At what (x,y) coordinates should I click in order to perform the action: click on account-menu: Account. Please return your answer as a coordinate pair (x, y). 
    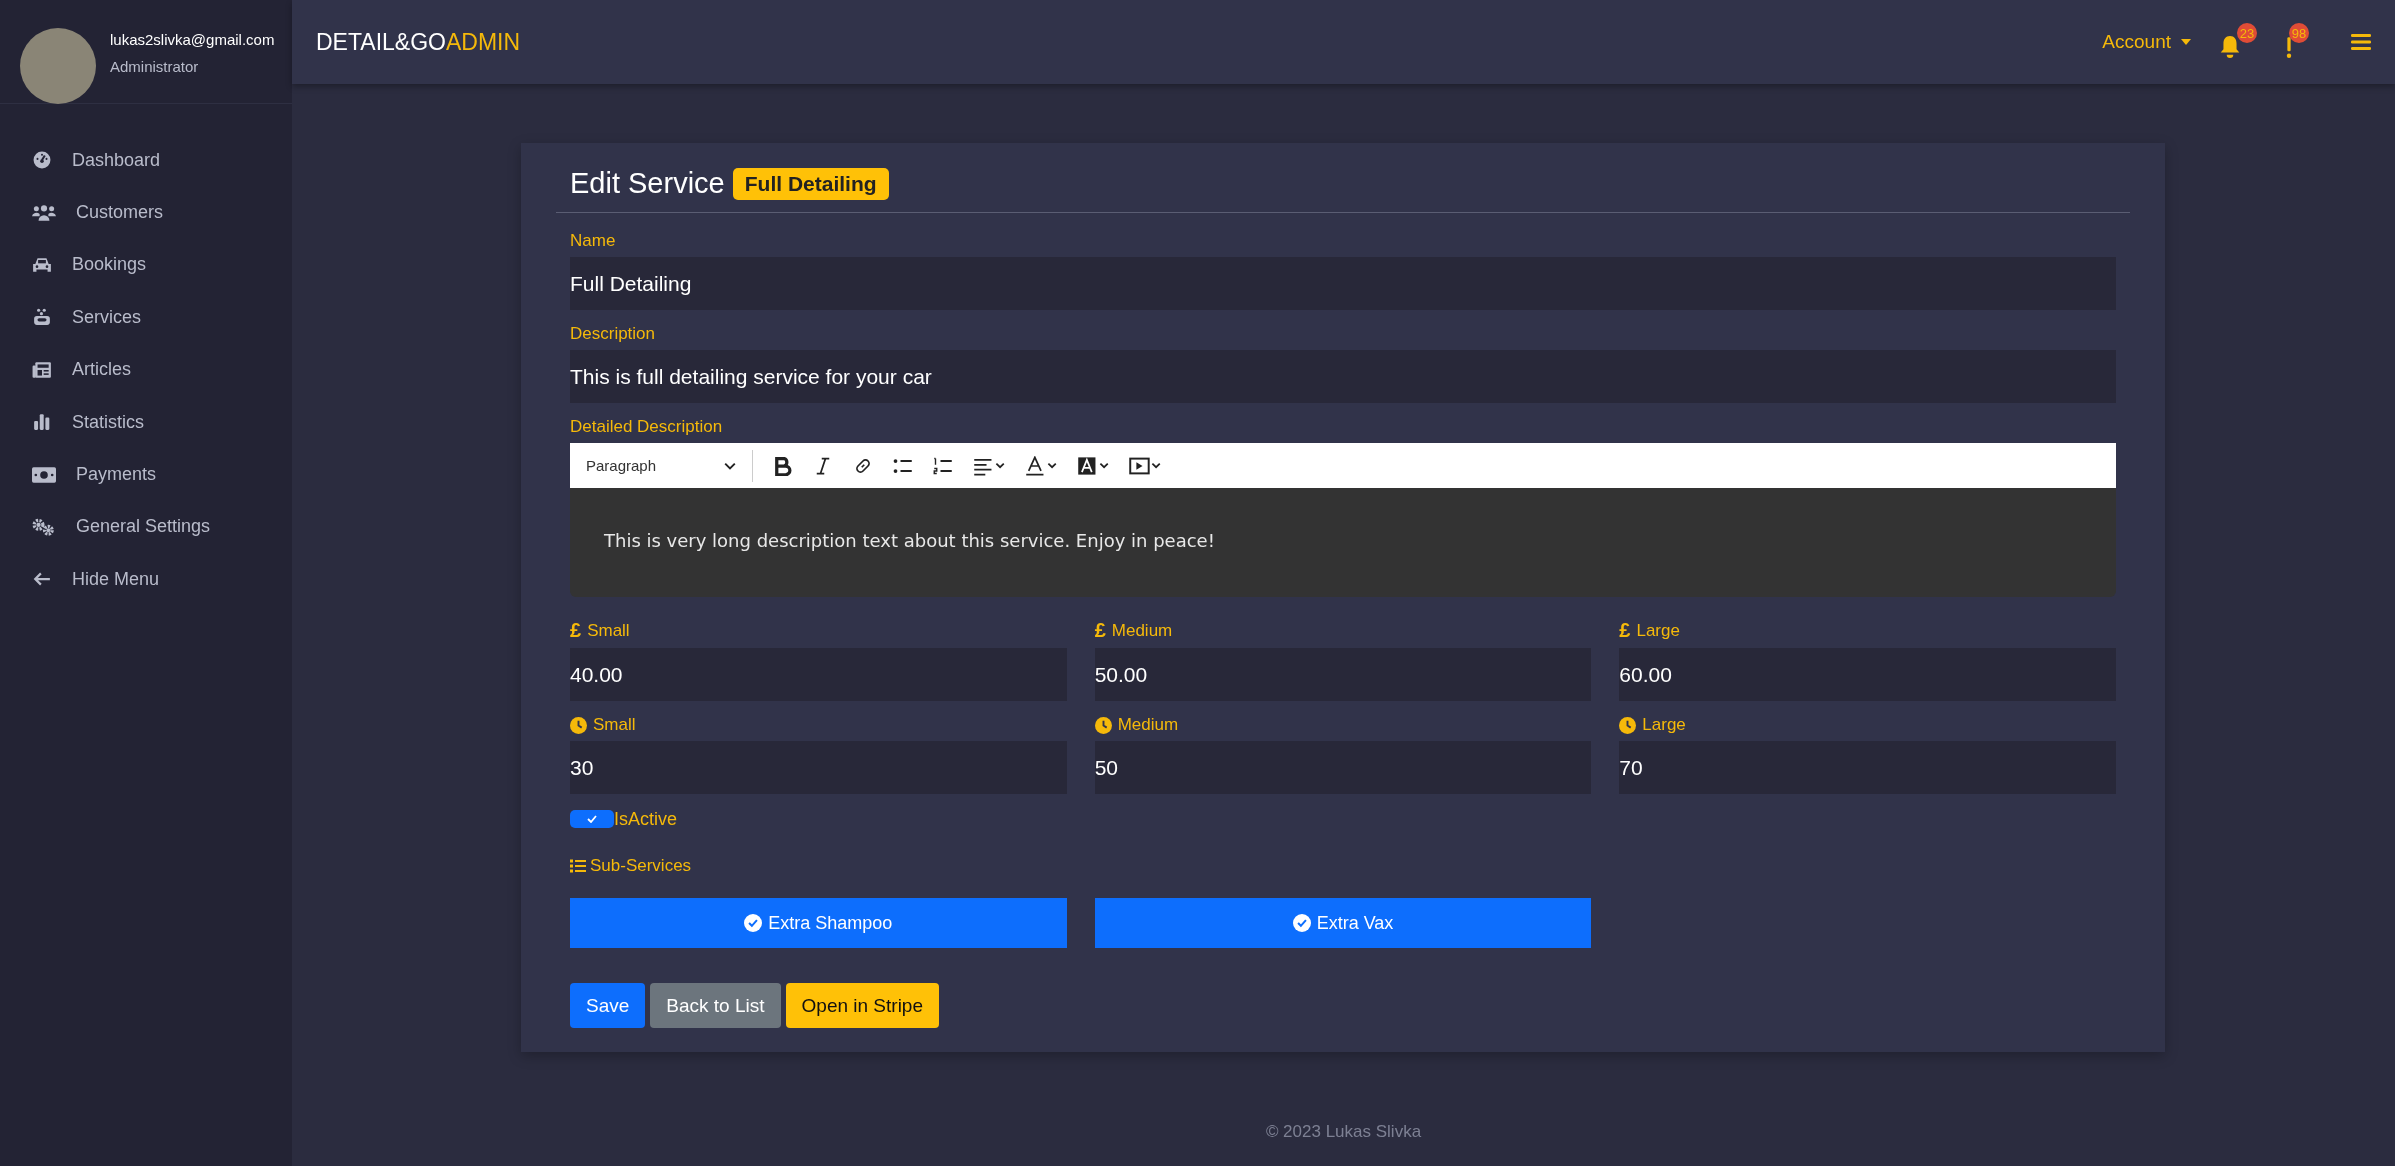
    Looking at the image, I should click on (2146, 42).